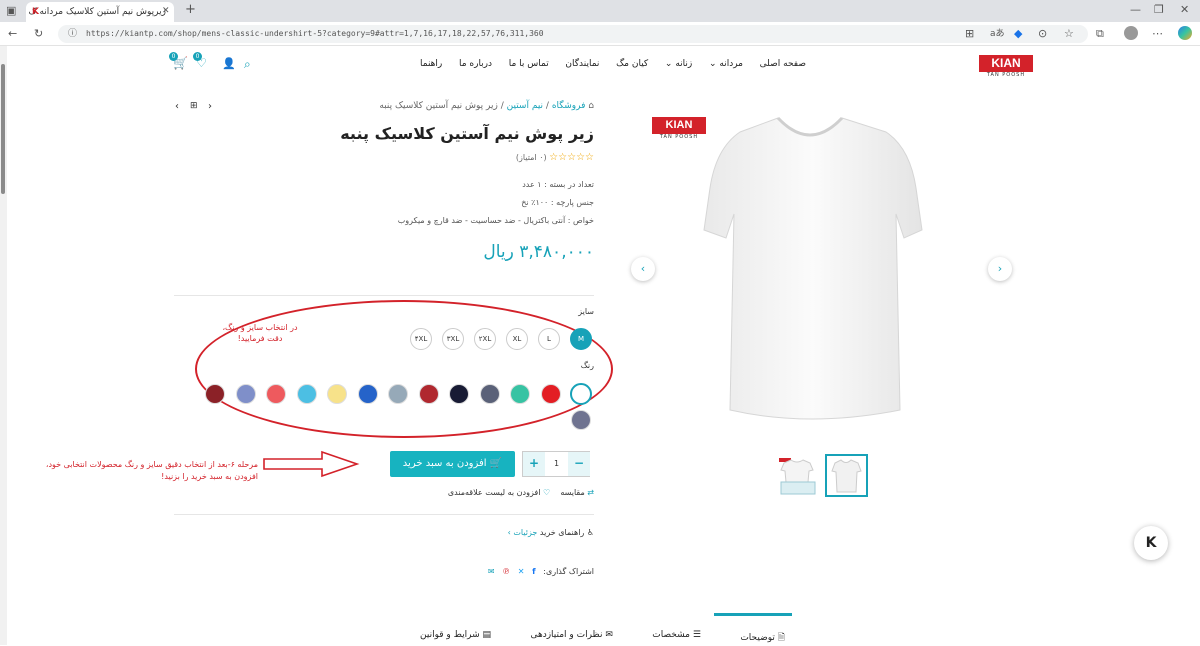 The width and height of the screenshot is (1200, 646). What do you see at coordinates (404, 369) in the screenshot?
I see `annotation-ellipse` at bounding box center [404, 369].